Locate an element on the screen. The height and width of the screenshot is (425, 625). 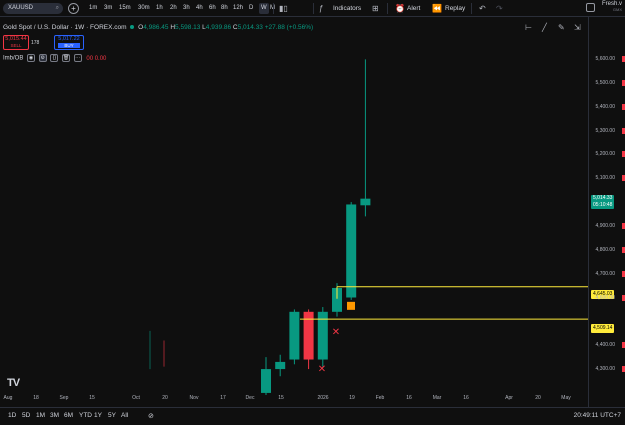
candles-icon: ▮▯ is located at coordinates (283, 8).